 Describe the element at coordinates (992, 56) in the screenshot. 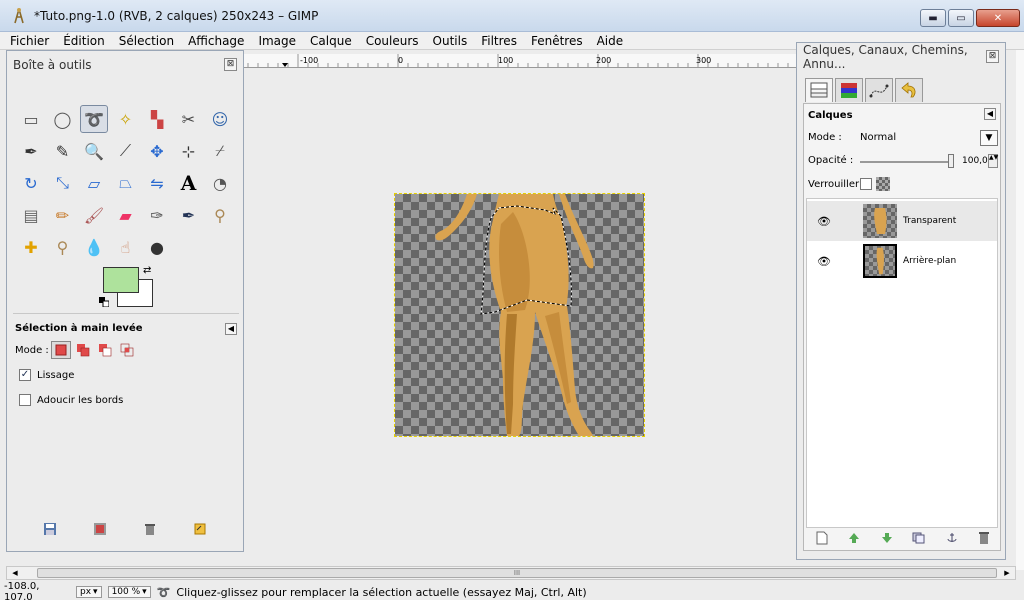

I see `dock-close-icon: ⊠` at that location.